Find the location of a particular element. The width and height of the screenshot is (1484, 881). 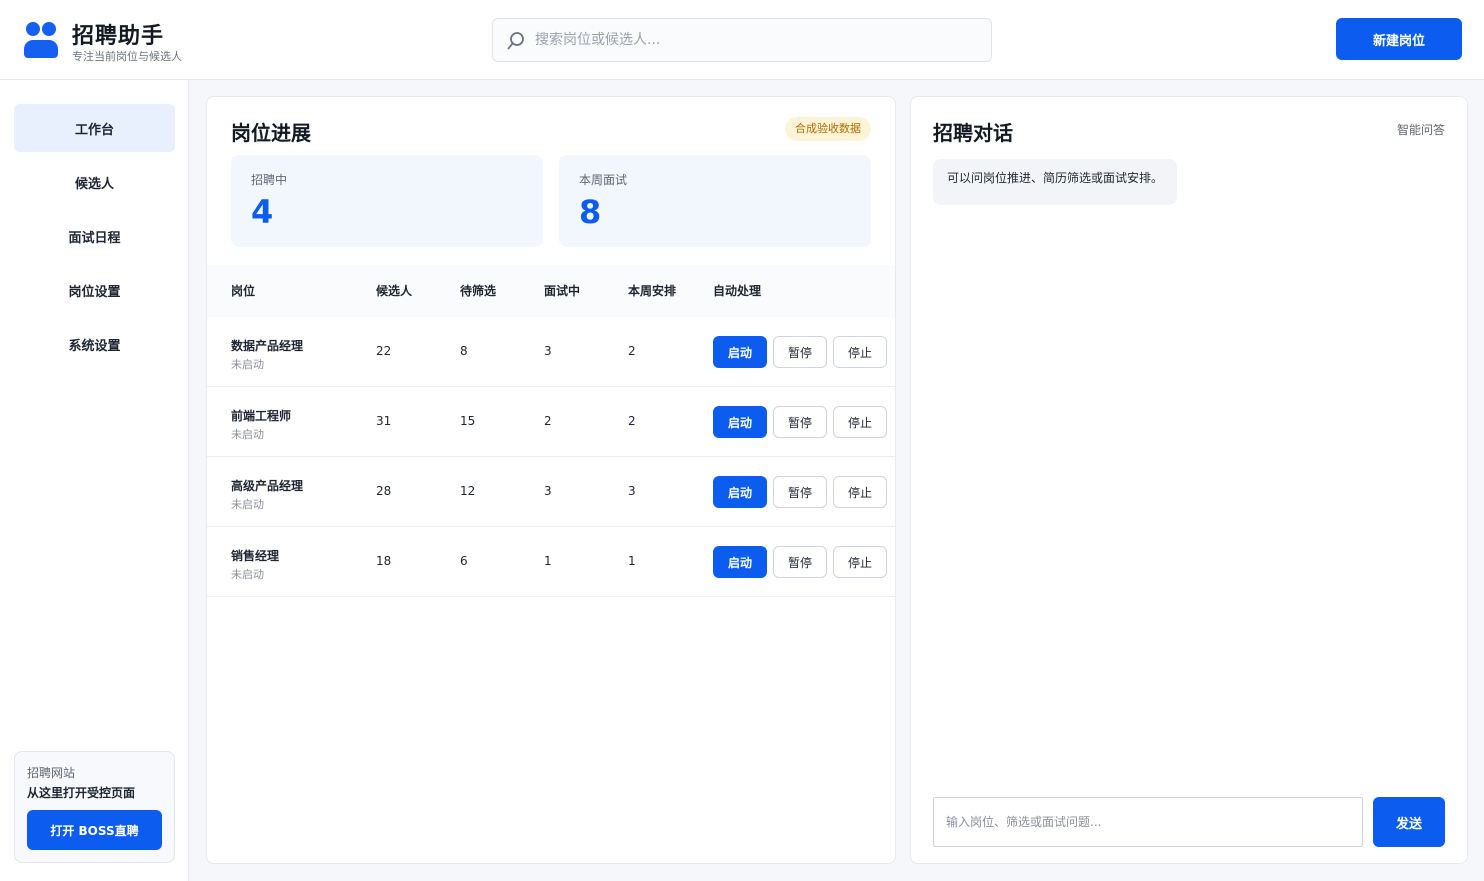

stat-card-weekly-interviews: 本周面试 8 is located at coordinates (715, 201).